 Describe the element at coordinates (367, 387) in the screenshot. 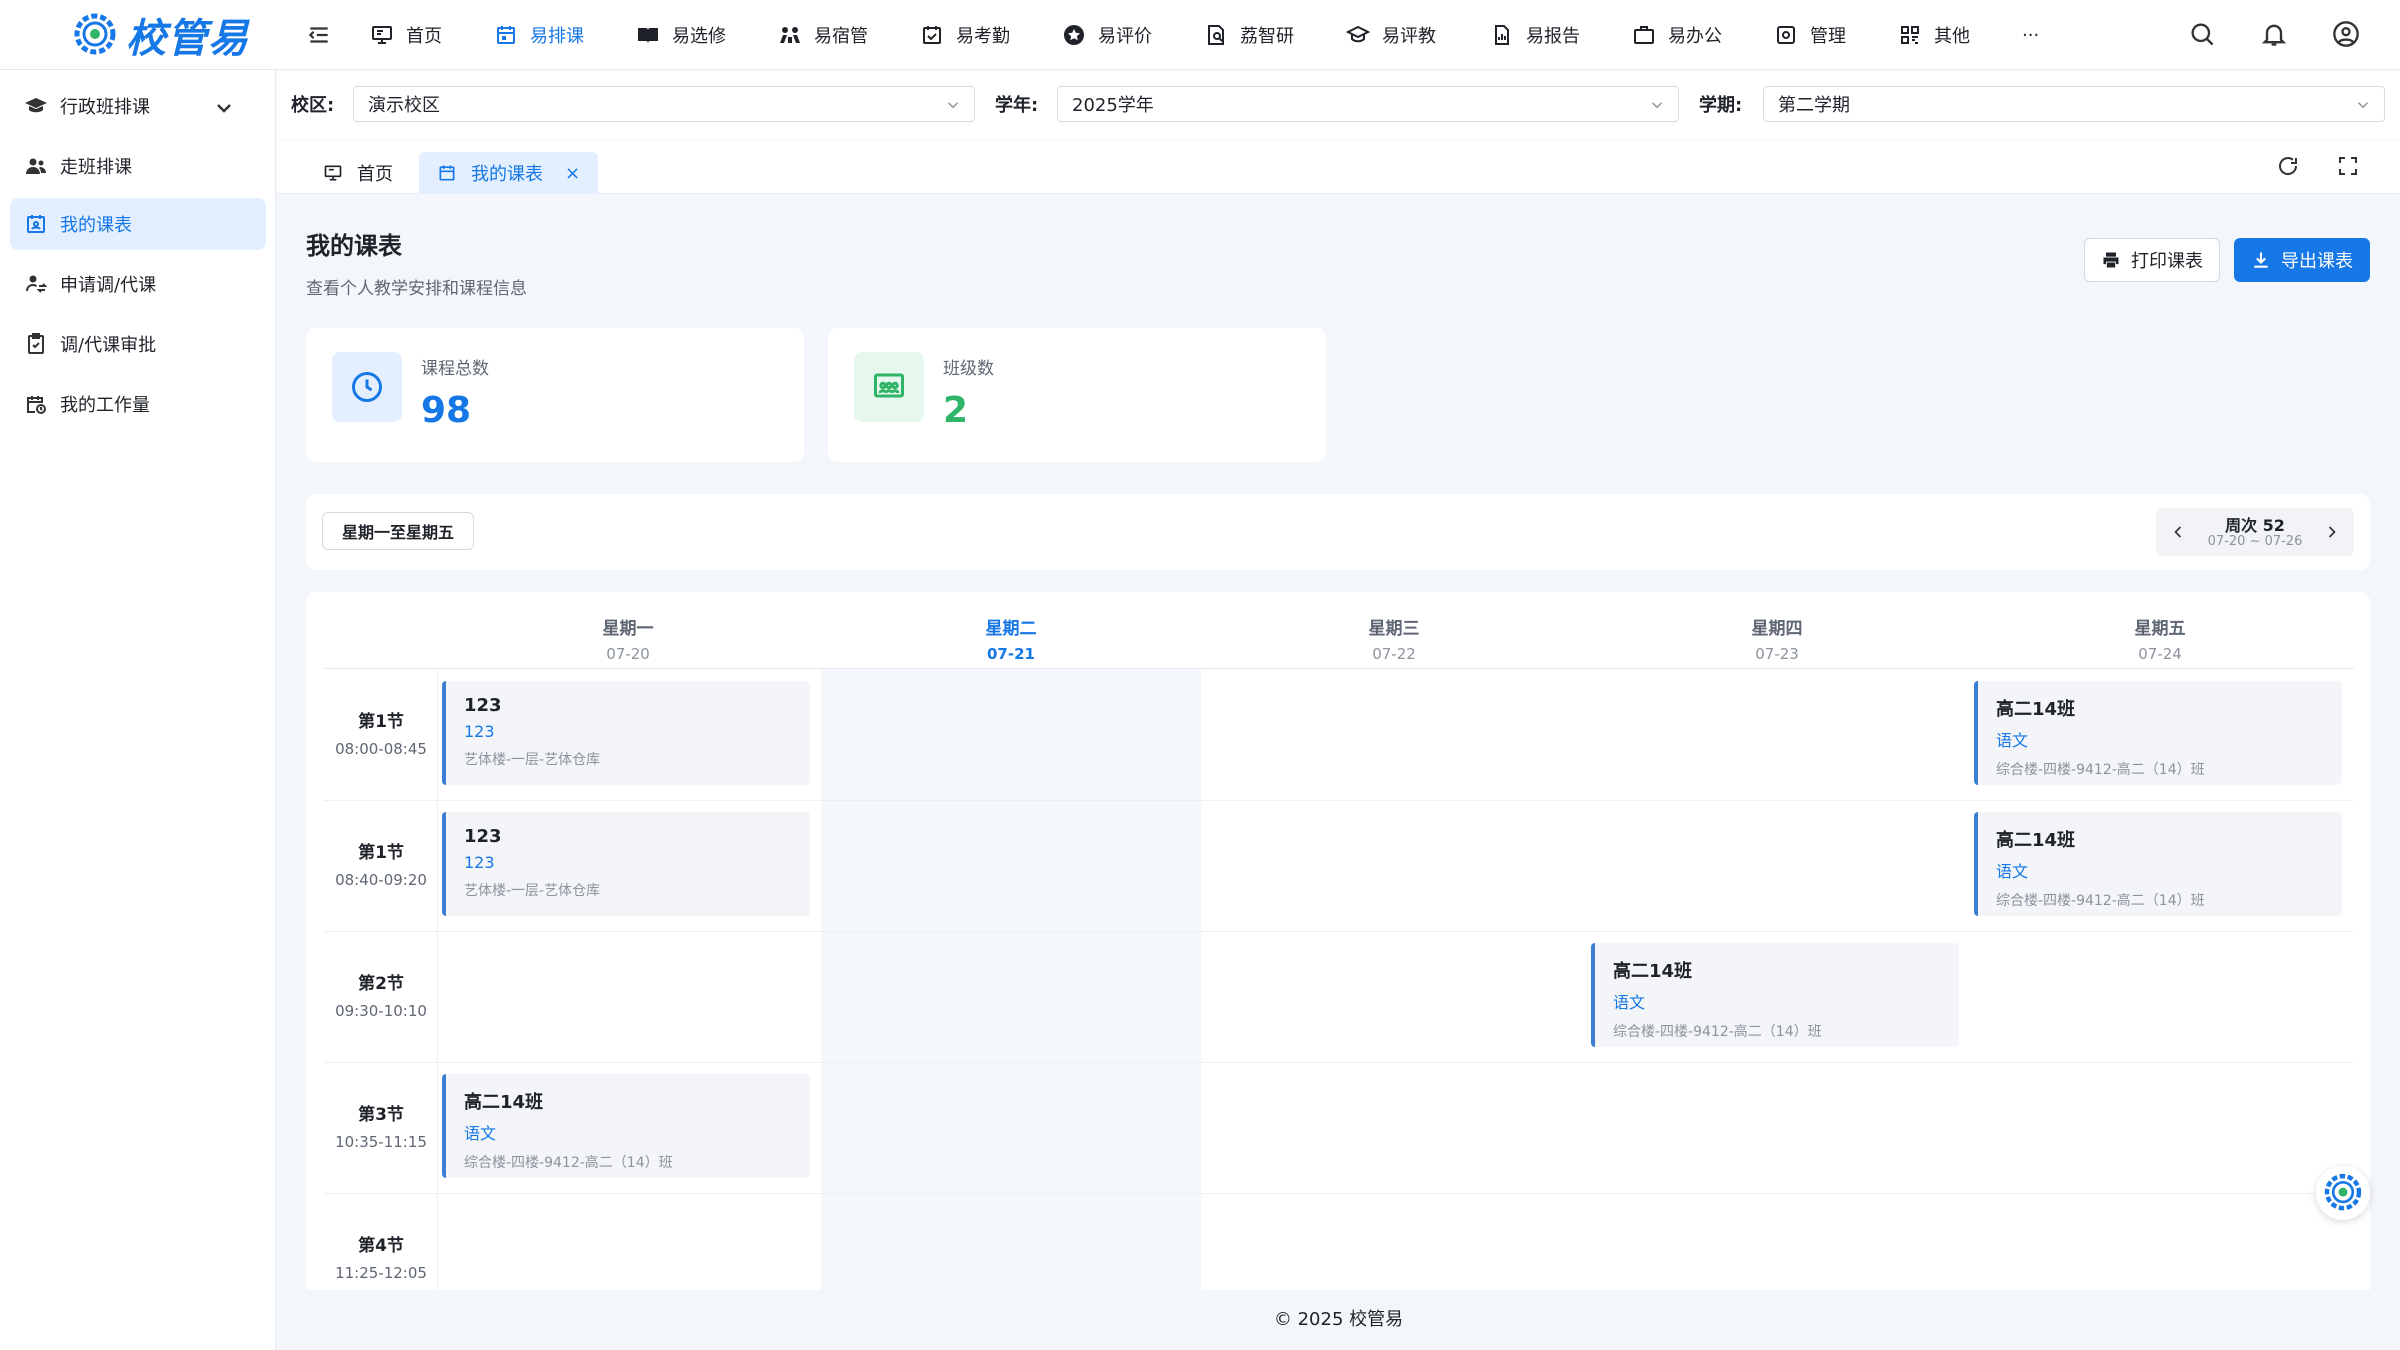

I see `clock-icon` at that location.